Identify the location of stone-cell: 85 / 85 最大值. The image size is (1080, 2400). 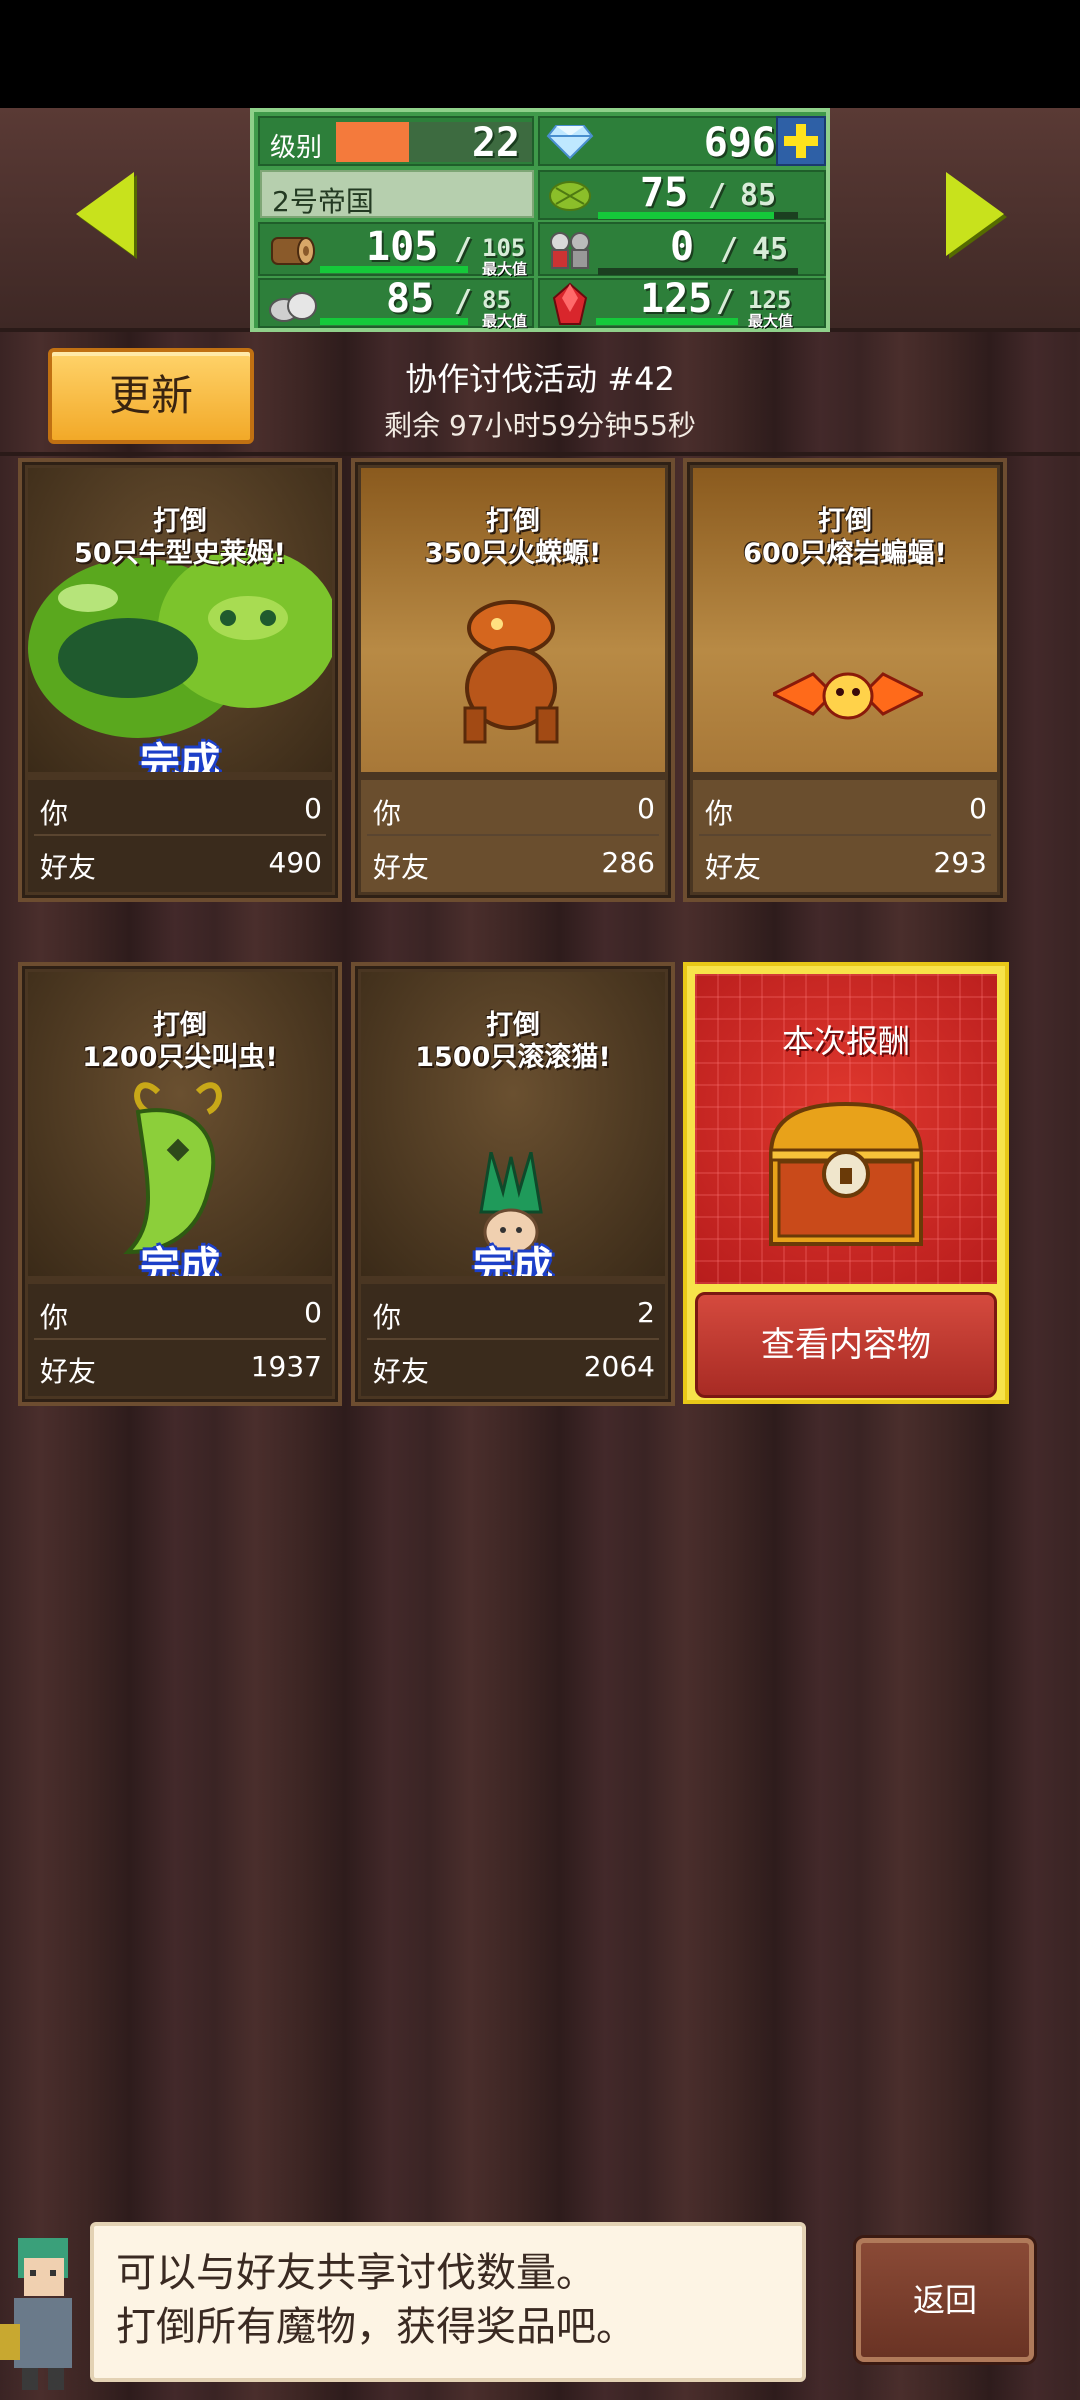
(396, 303).